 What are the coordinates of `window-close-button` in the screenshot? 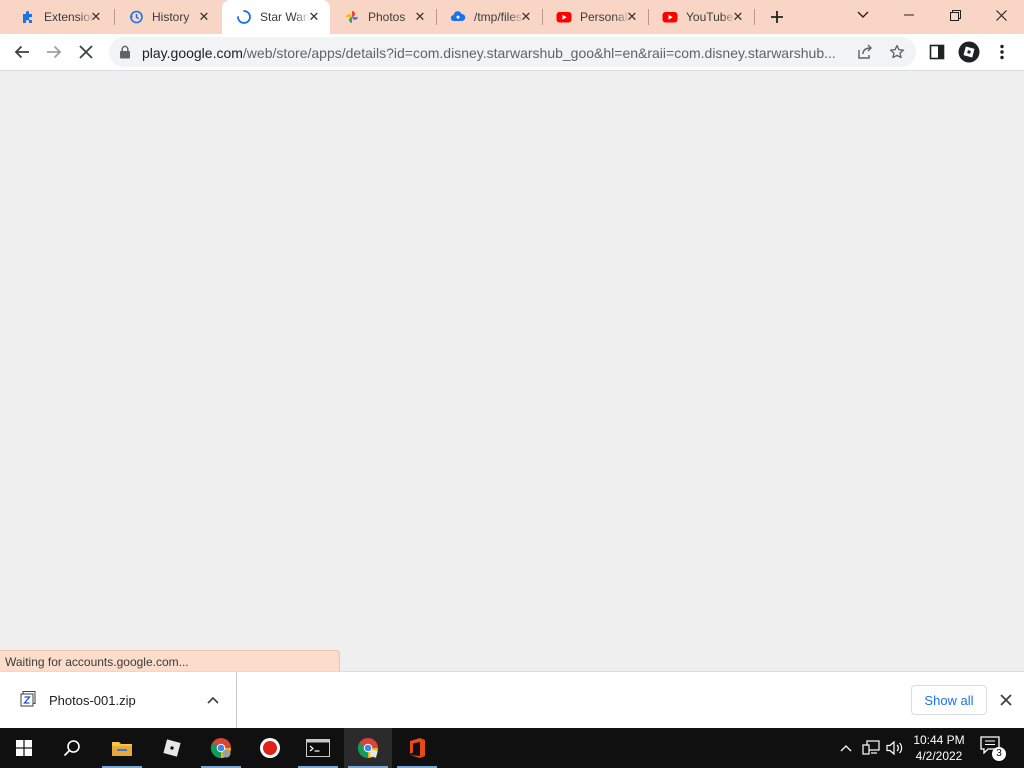 It's located at (1001, 15).